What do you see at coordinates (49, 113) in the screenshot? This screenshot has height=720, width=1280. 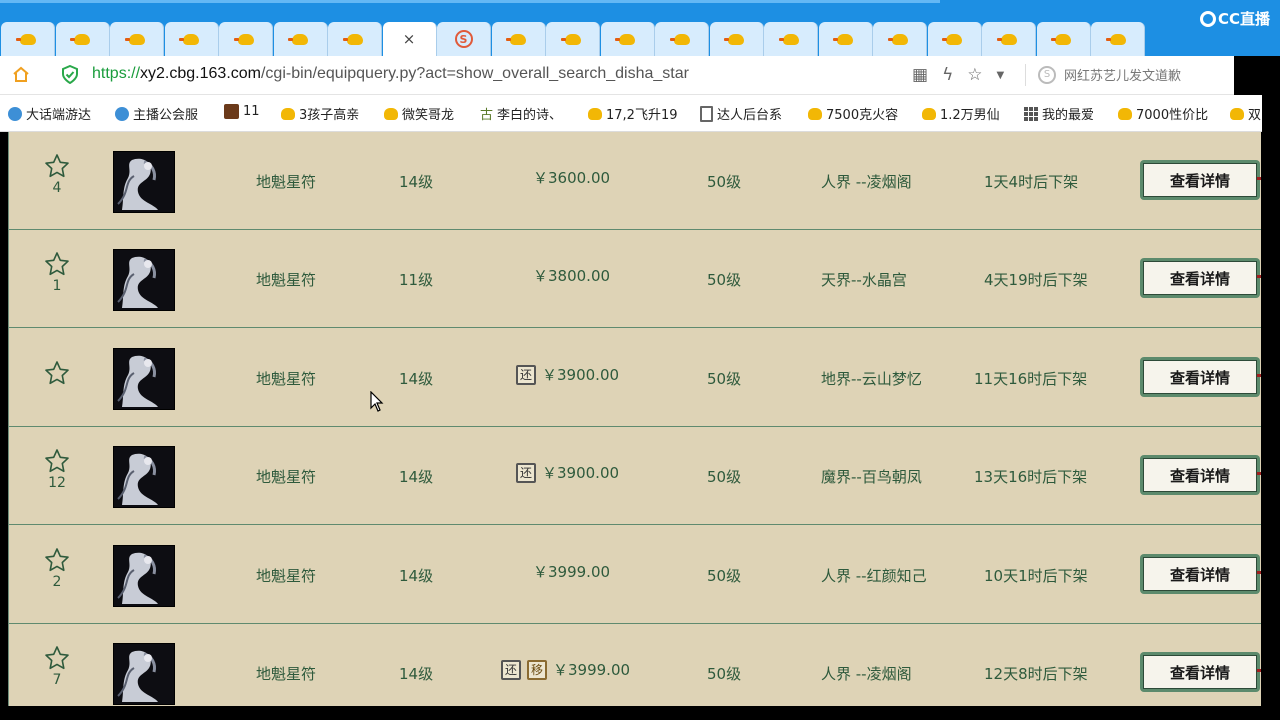 I see `bookmark-item: 大话端游达` at bounding box center [49, 113].